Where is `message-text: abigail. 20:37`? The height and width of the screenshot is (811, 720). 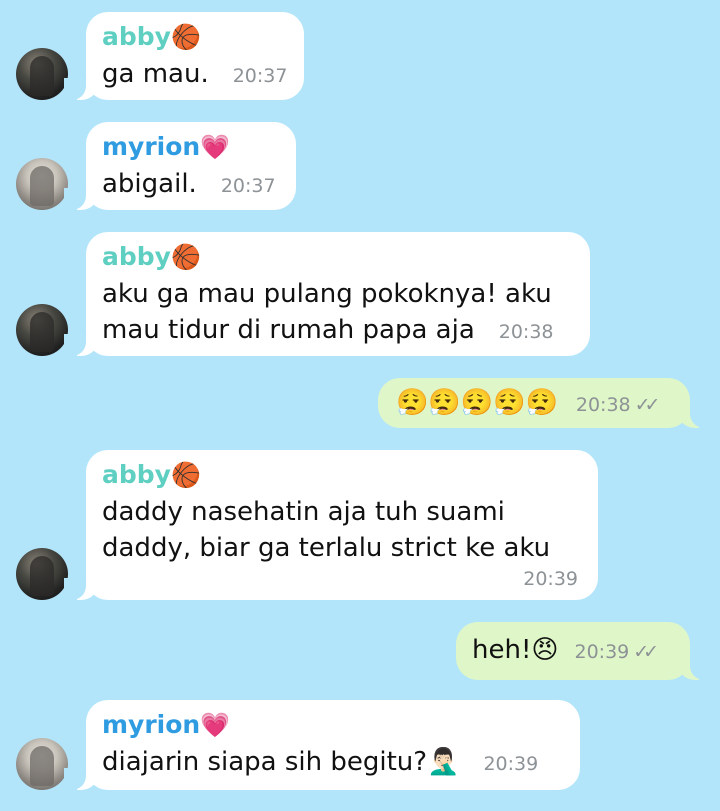
message-text: abigail. 20:37 is located at coordinates (189, 184).